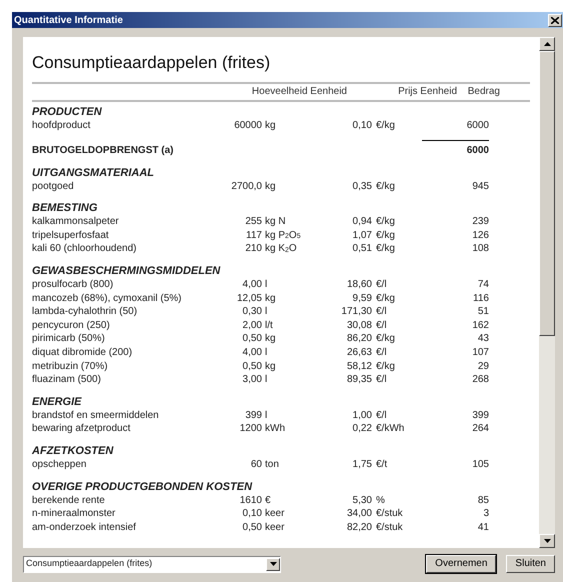  I want to click on item-name: fluazinam (500), so click(67, 380).